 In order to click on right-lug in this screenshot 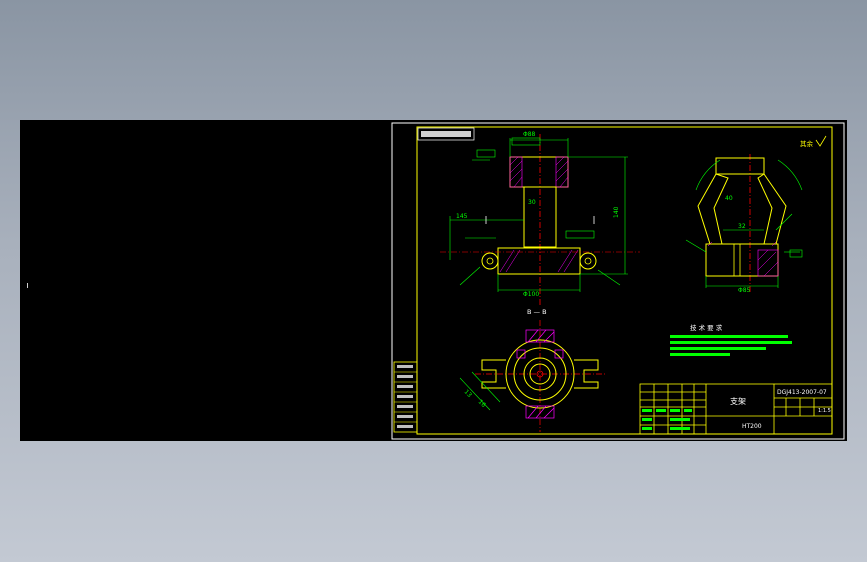, I will do `click(588, 261)`.